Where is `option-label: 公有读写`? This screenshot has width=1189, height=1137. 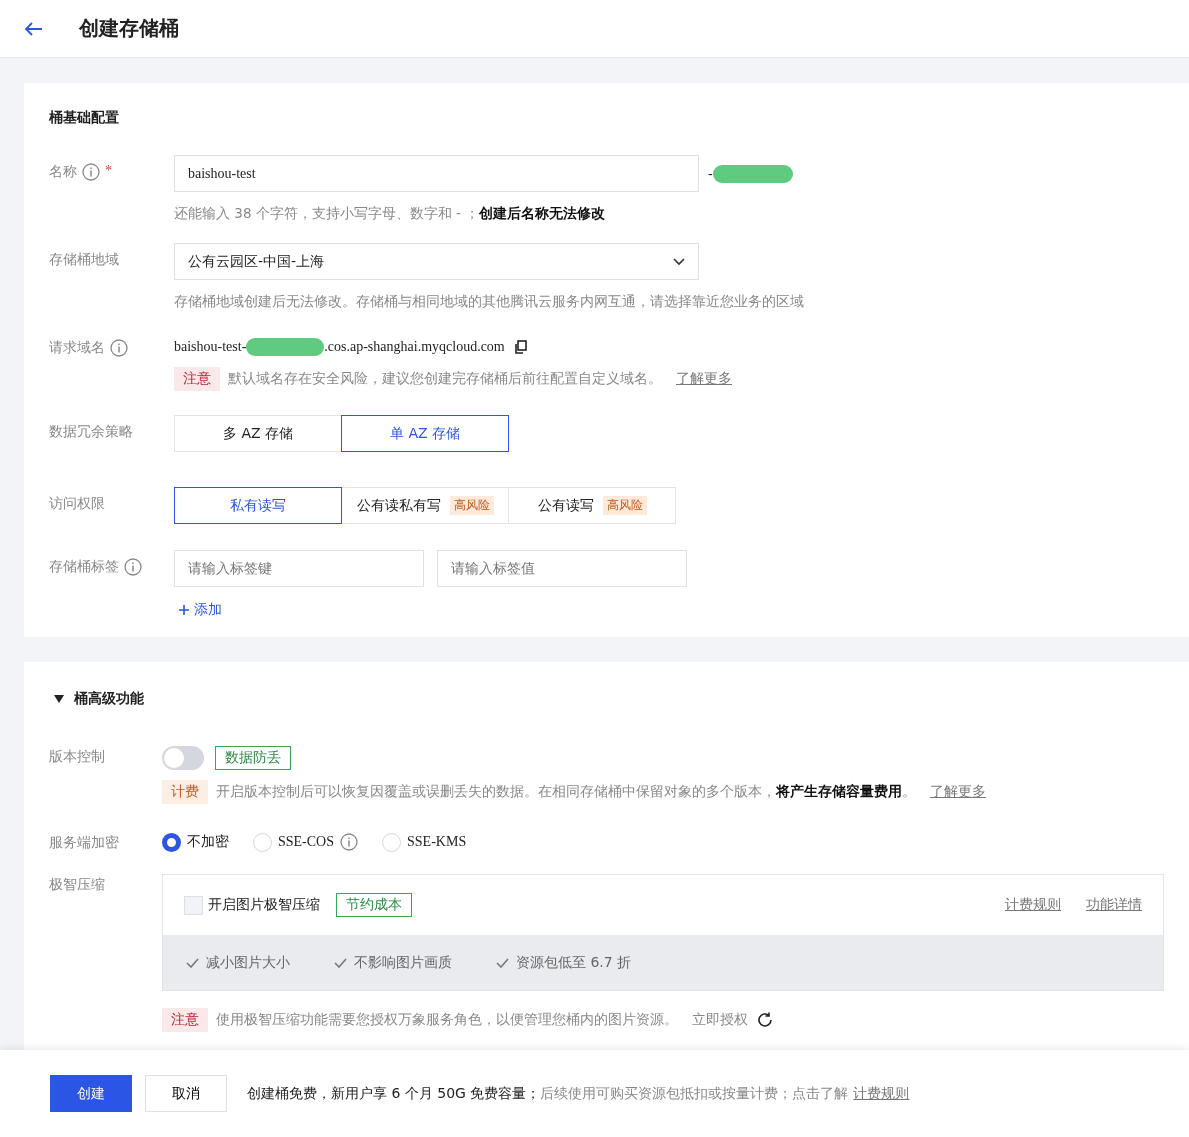 option-label: 公有读写 is located at coordinates (565, 505).